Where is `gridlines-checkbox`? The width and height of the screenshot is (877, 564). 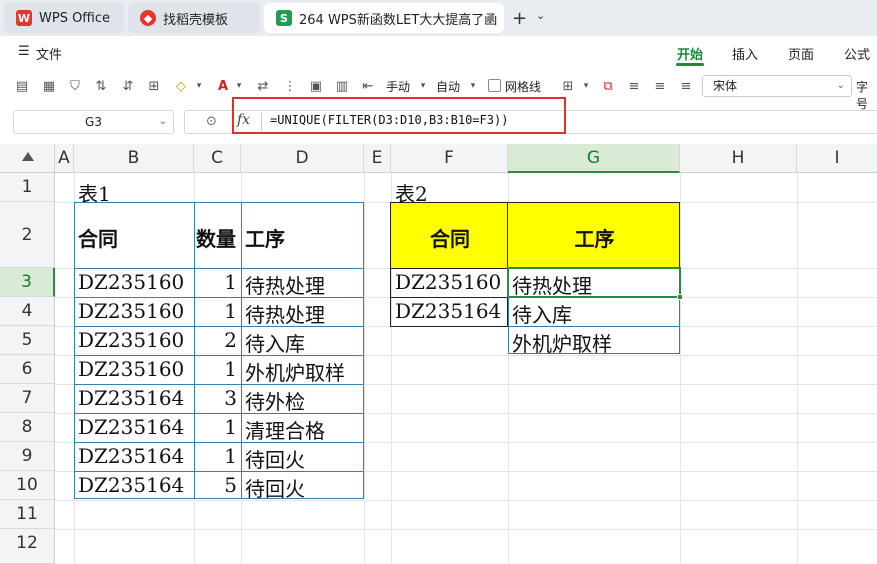
gridlines-checkbox is located at coordinates (494, 85).